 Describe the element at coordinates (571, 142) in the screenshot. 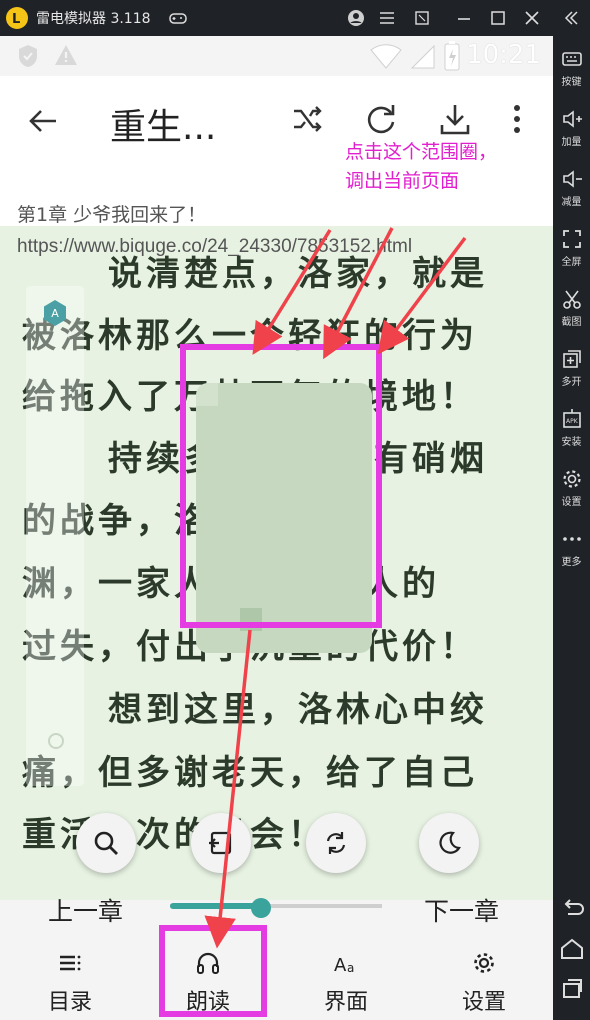

I see `sidebar-item-label: 加量` at that location.